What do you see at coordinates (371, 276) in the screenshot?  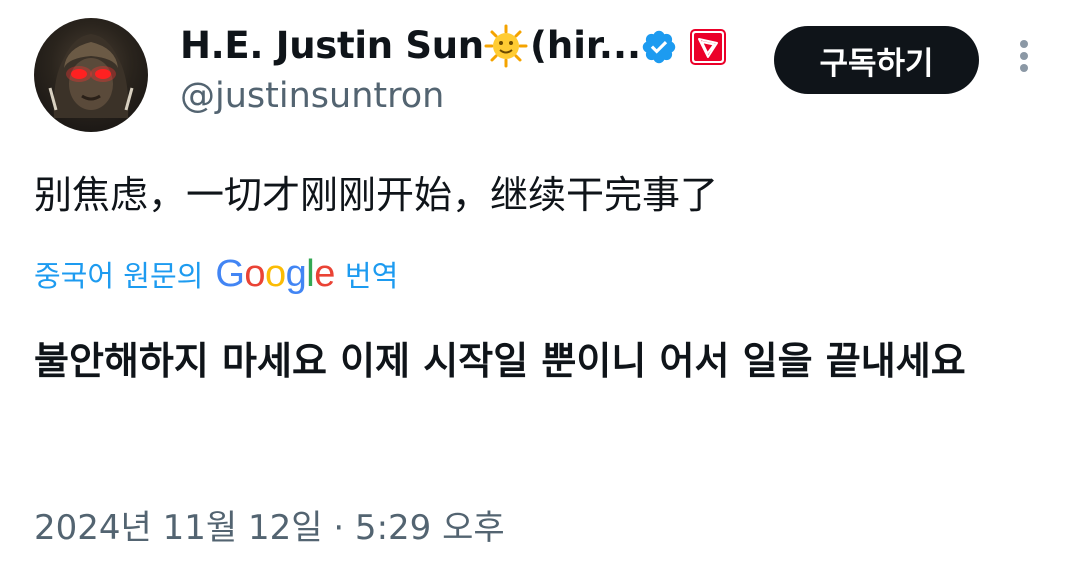 I see `translation-suffix: 번역` at bounding box center [371, 276].